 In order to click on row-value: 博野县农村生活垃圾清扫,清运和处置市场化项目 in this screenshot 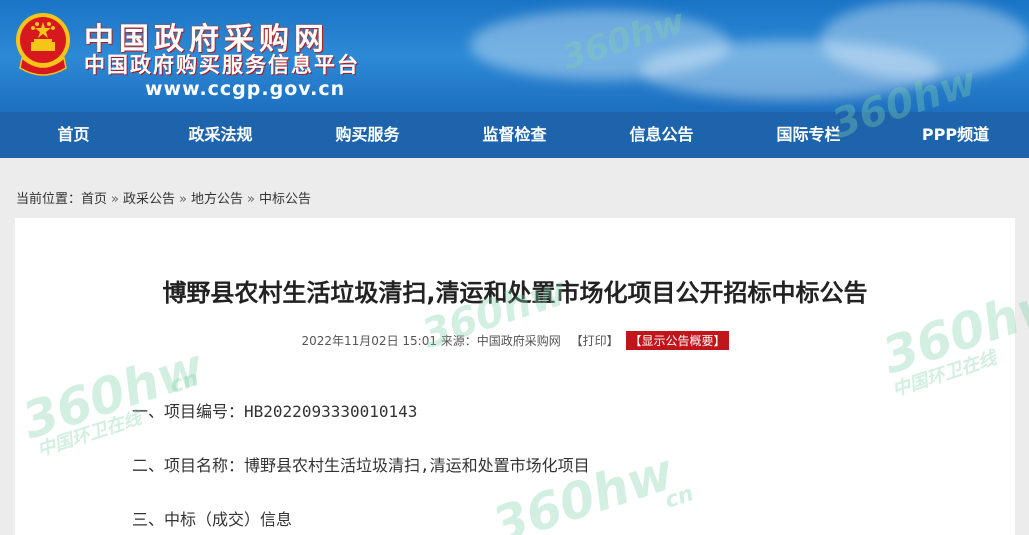, I will do `click(417, 465)`.